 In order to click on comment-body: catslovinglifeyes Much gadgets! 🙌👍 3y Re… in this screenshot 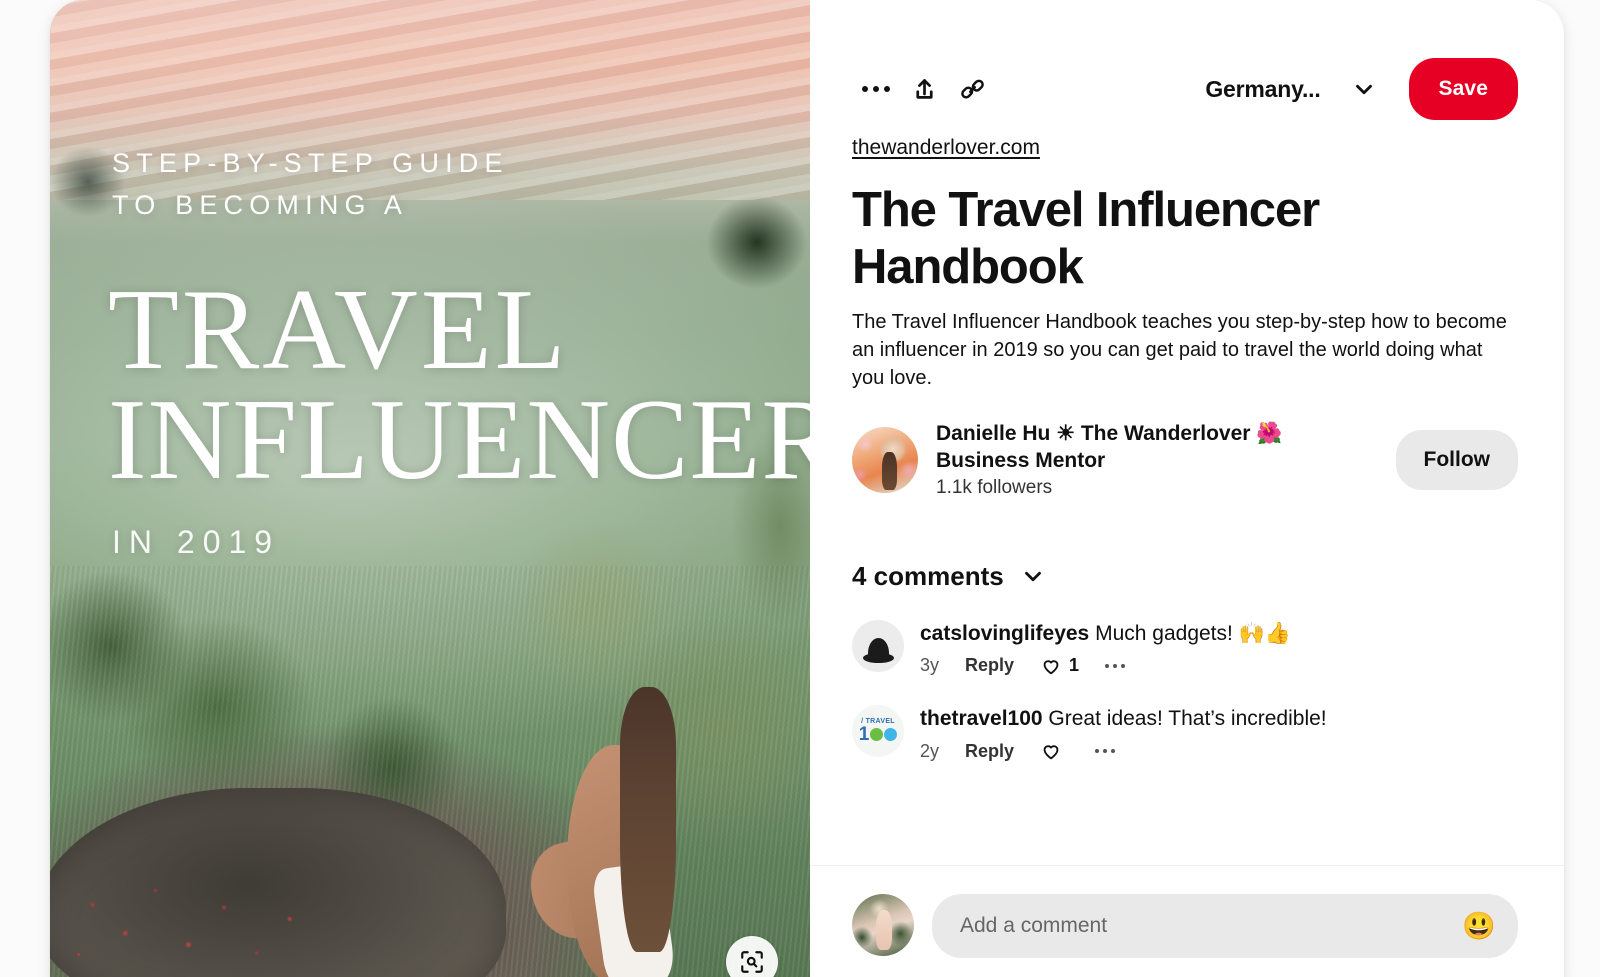, I will do `click(1219, 648)`.